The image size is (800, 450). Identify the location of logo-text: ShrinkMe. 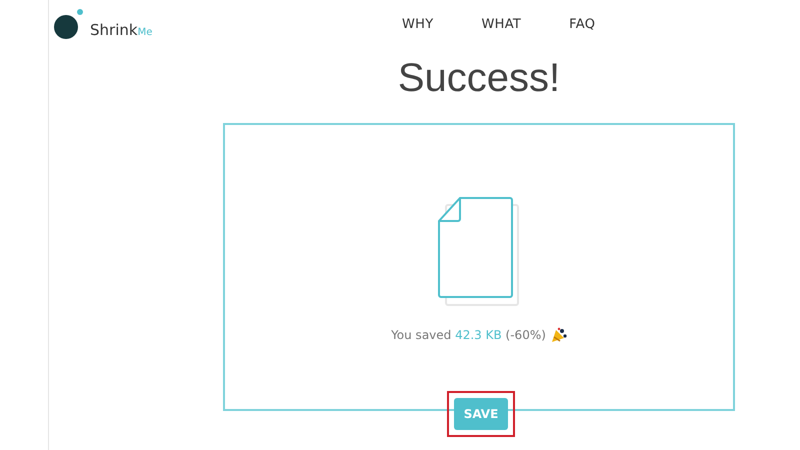
(121, 30).